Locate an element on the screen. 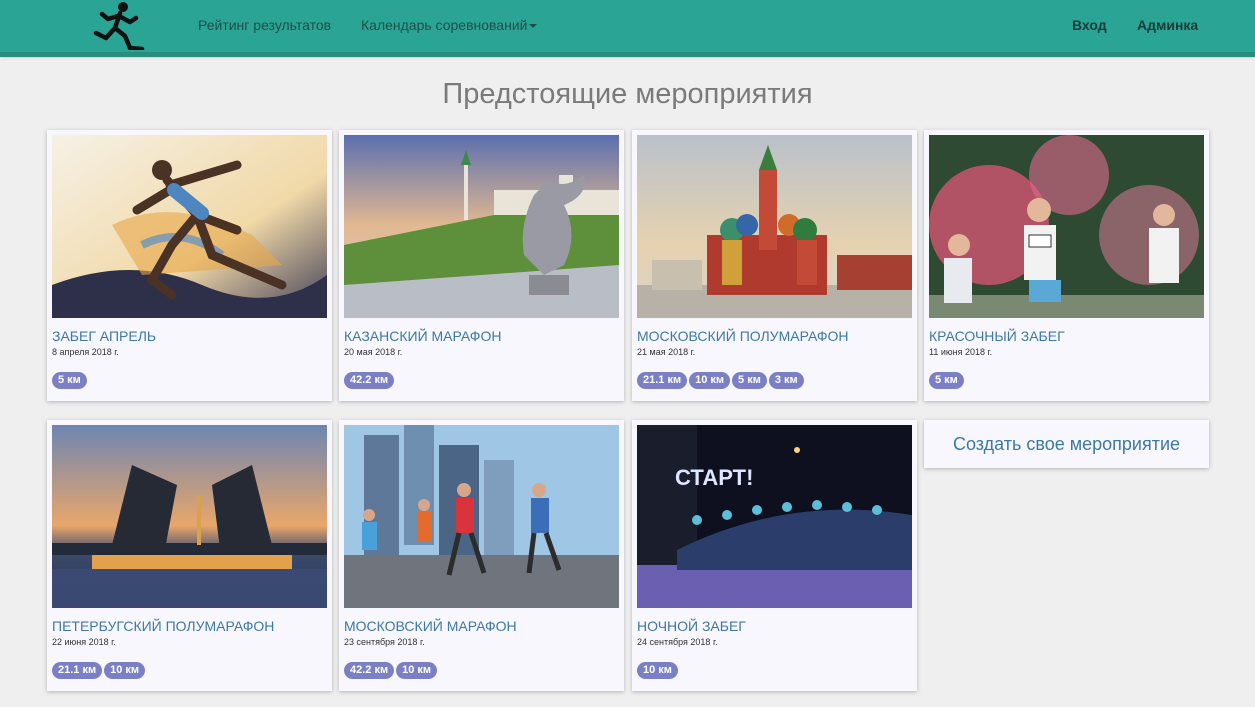 The width and height of the screenshot is (1255, 707). admin-link: Админка is located at coordinates (1167, 25).